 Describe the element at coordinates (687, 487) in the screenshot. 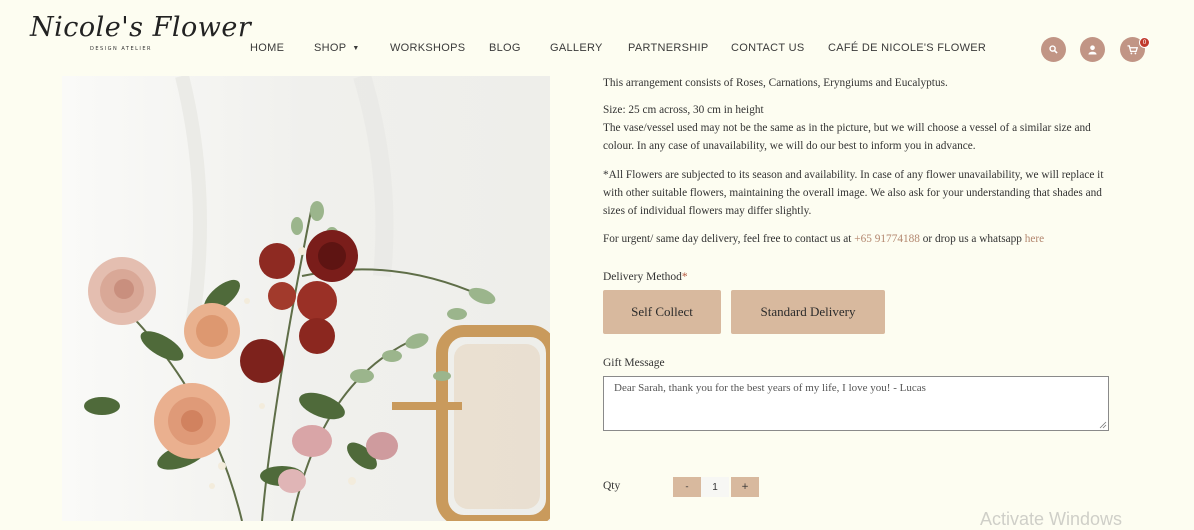

I see `qty-decrease-button: -` at that location.